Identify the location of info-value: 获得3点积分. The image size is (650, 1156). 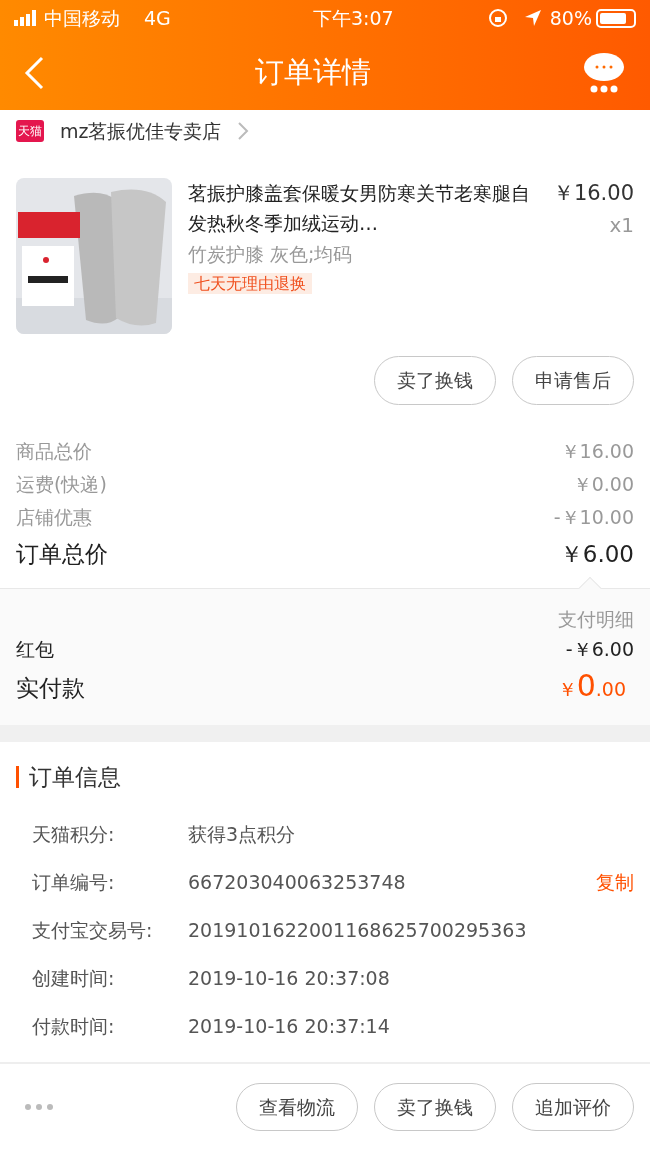
(242, 834).